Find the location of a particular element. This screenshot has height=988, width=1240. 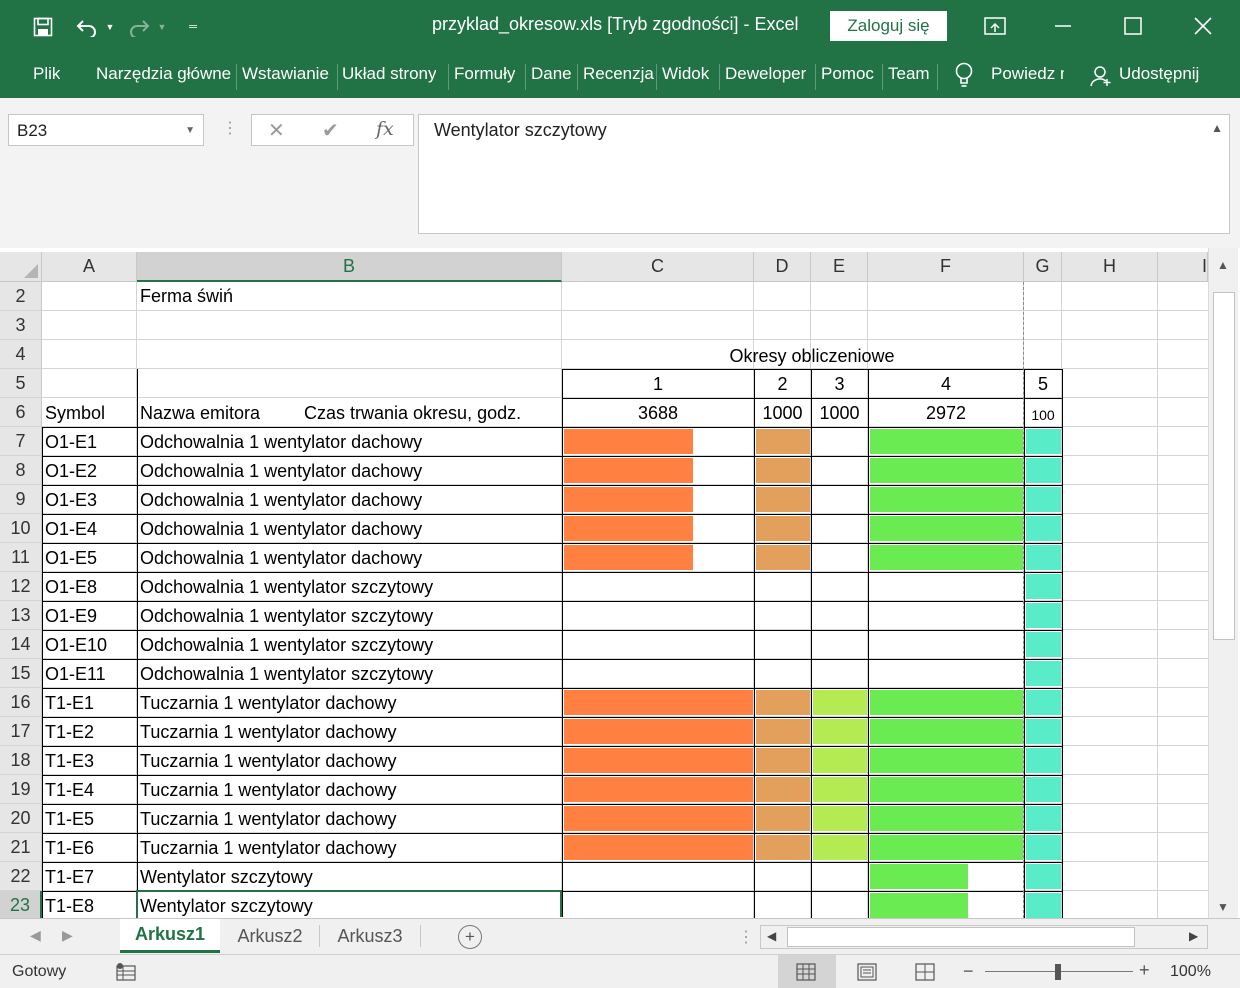

zoom-slider-knob is located at coordinates (1058, 972).